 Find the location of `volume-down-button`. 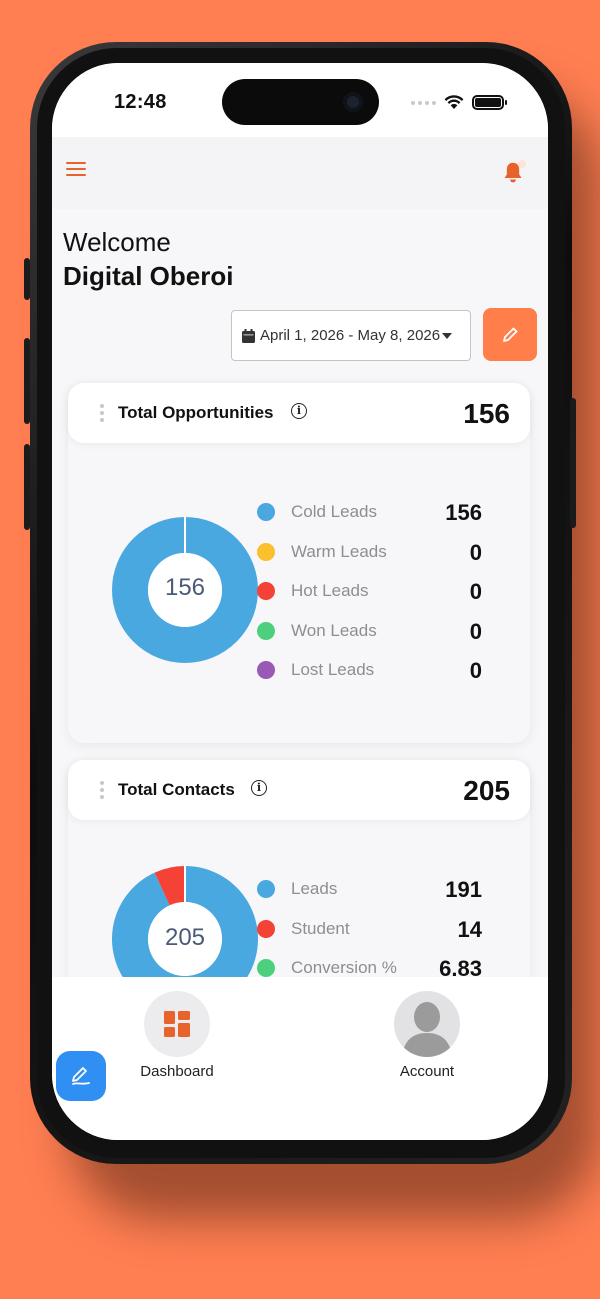

volume-down-button is located at coordinates (27, 487).